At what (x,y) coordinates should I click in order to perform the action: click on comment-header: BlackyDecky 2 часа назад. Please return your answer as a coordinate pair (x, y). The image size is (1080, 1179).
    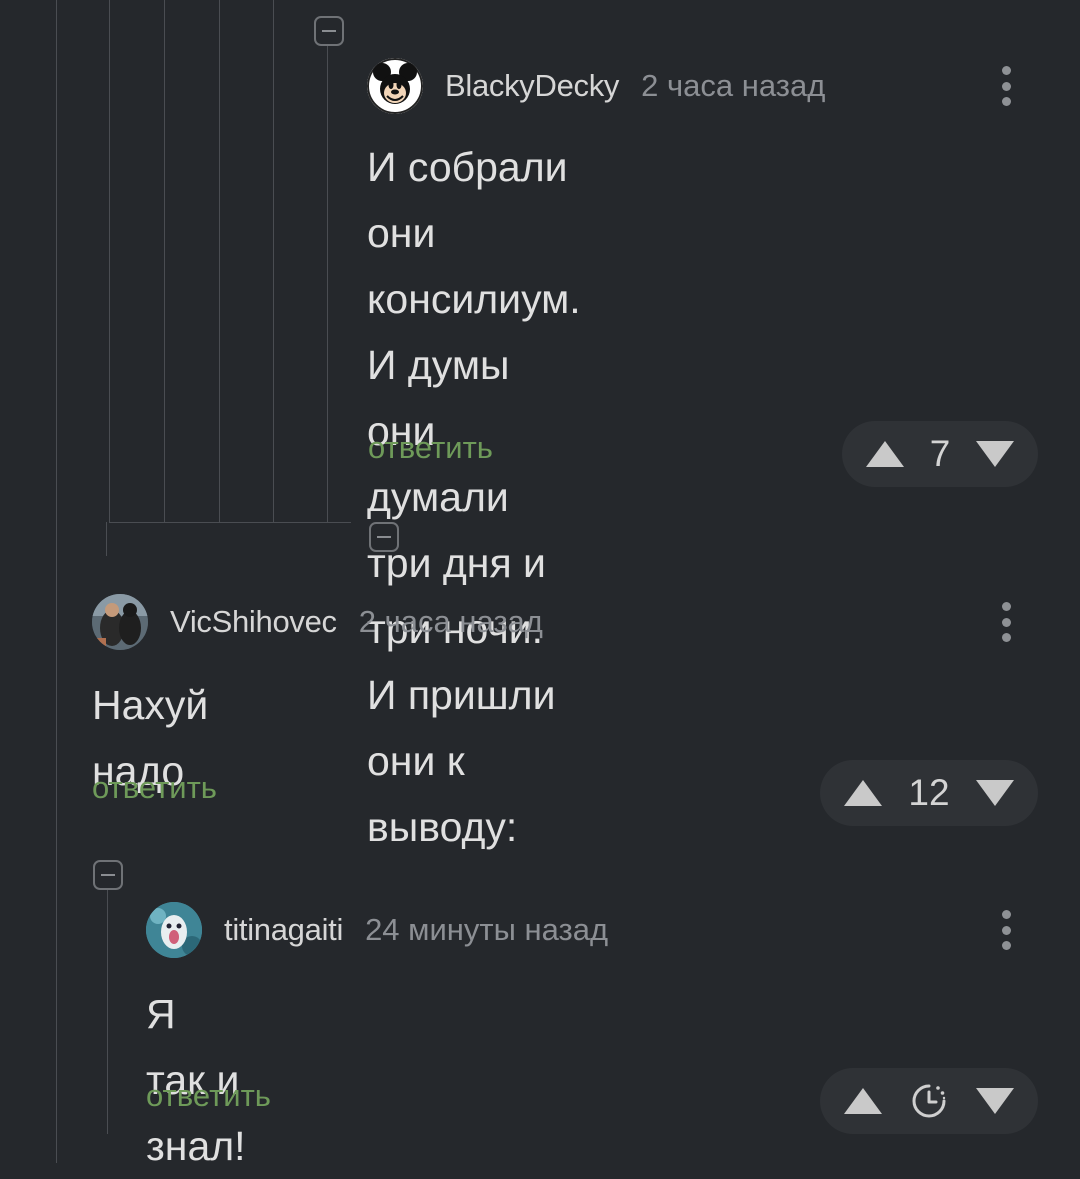
    Looking at the image, I should click on (596, 86).